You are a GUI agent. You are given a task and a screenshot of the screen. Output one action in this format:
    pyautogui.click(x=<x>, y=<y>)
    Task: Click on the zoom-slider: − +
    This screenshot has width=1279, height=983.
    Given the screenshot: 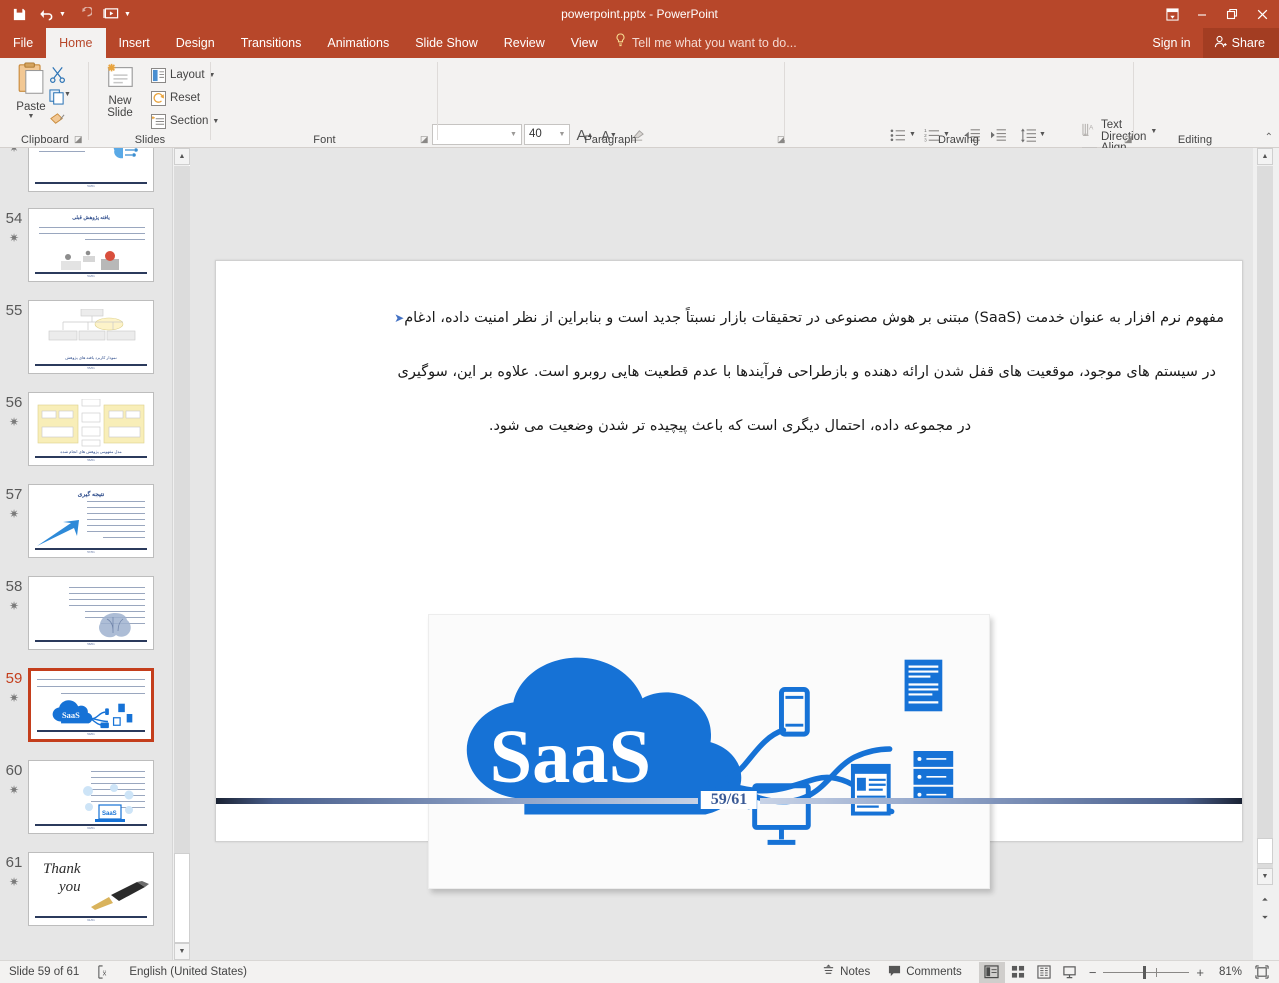 What is the action you would take?
    pyautogui.click(x=1146, y=972)
    